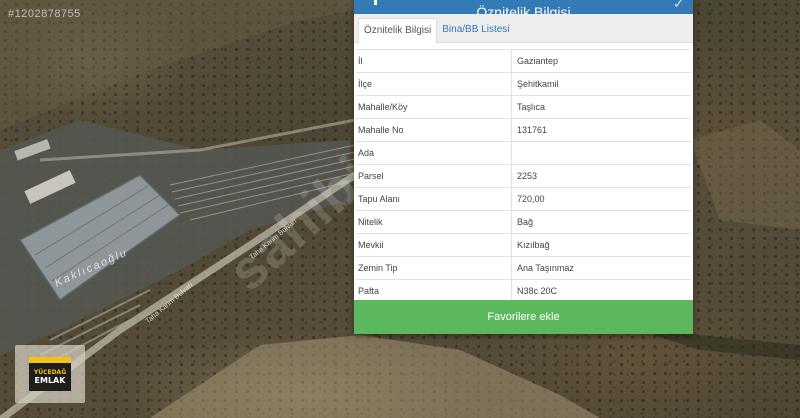  What do you see at coordinates (434, 130) in the screenshot?
I see `row-label: Mahalle No` at bounding box center [434, 130].